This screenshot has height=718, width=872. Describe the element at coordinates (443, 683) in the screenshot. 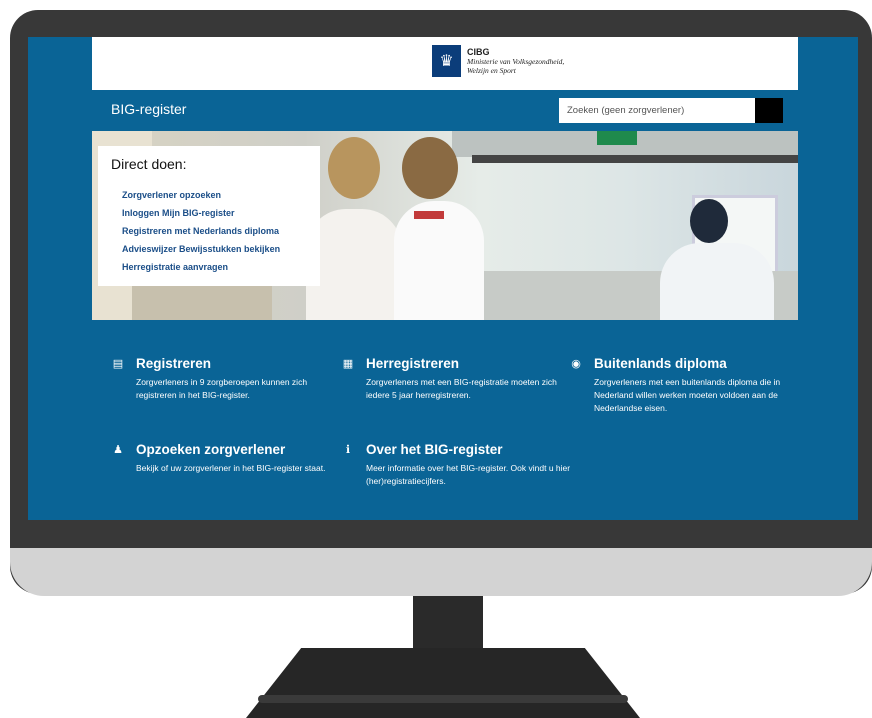

I see `monitor-stand-base` at that location.